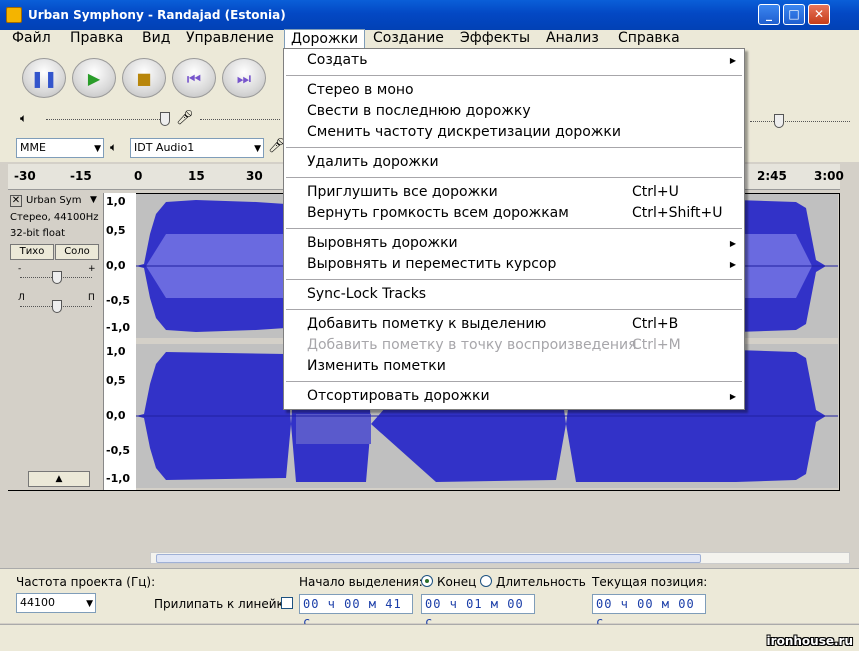 The width and height of the screenshot is (859, 651). Describe the element at coordinates (24, 118) in the screenshot. I see `speaker-icon: 🔈︎` at that location.